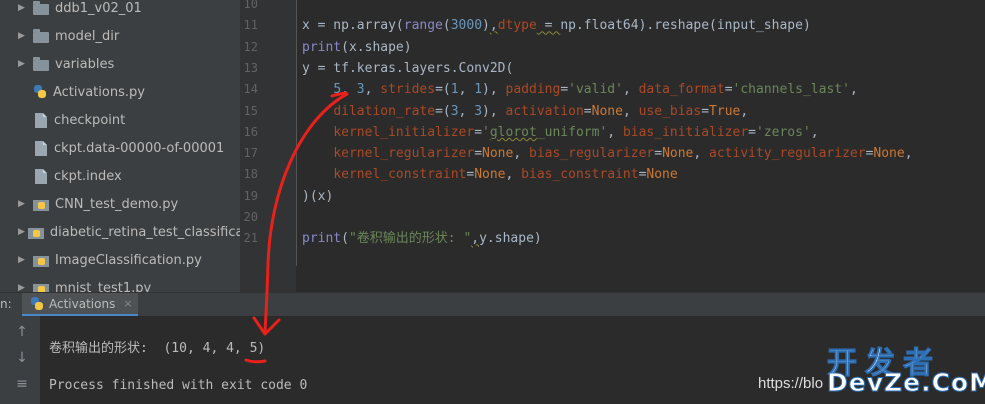 The height and width of the screenshot is (404, 985). I want to click on code-line: y = tf.keras.layers.Conv2D(, so click(407, 68).